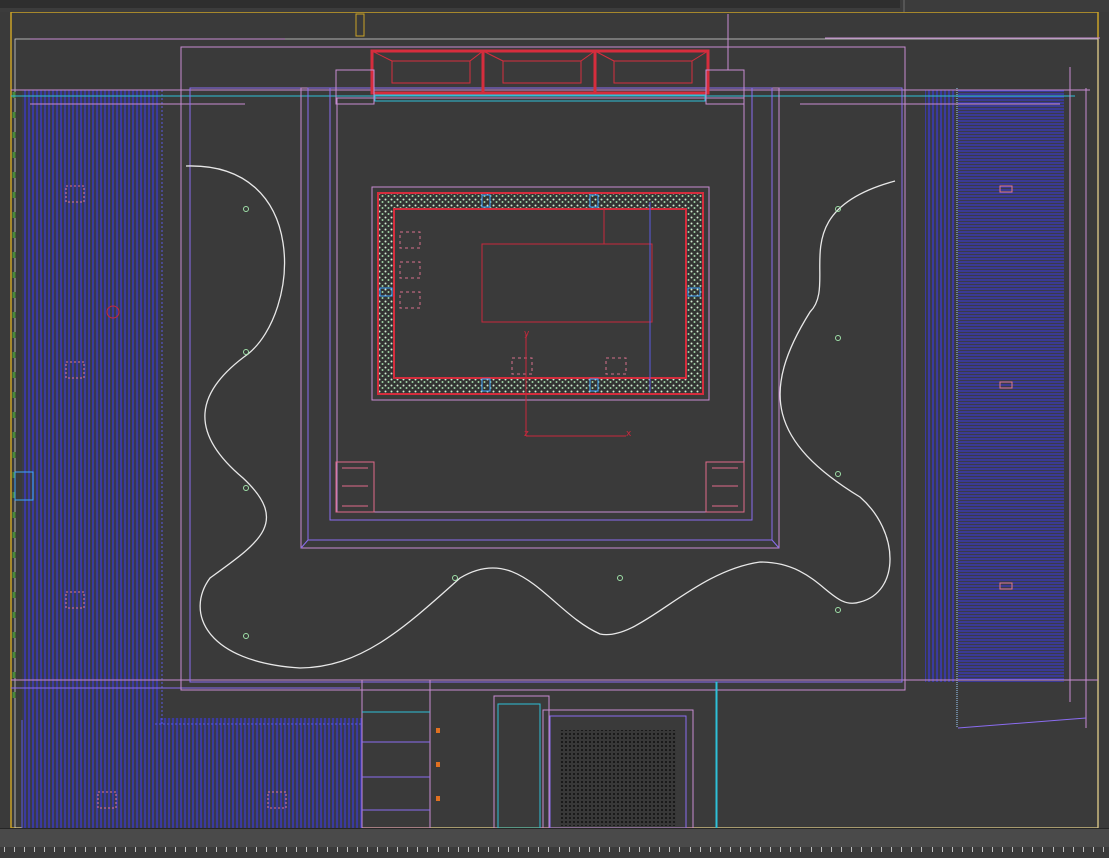  I want to click on gizmo-z-label: z, so click(526, 434).